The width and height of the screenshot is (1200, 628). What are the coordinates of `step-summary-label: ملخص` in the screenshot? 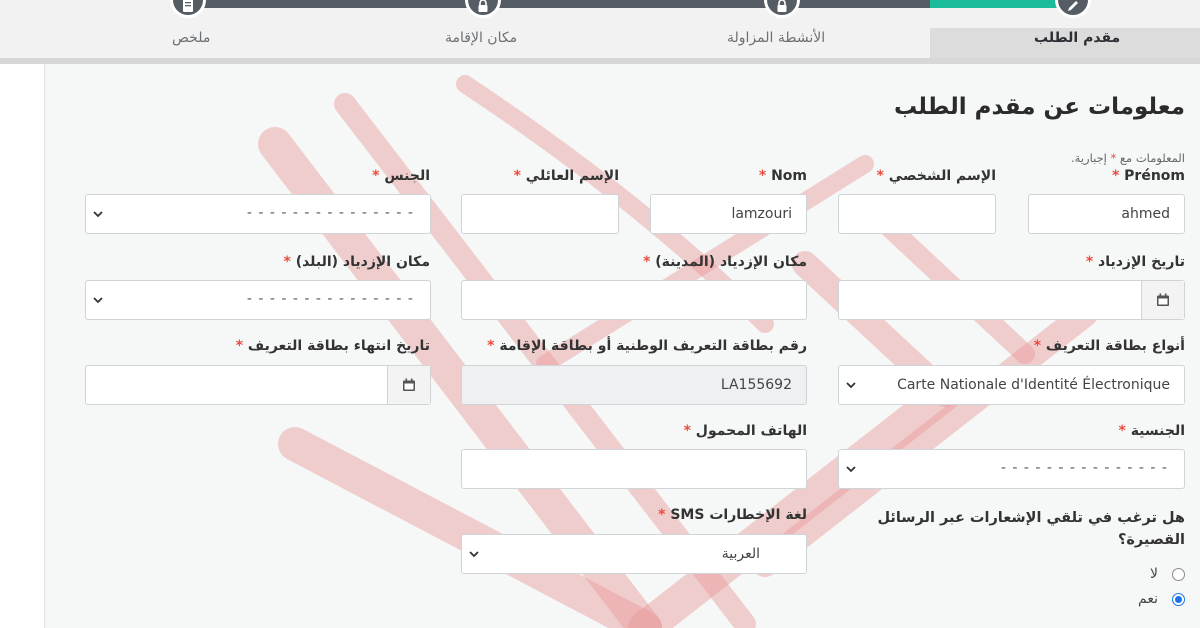 It's located at (191, 38).